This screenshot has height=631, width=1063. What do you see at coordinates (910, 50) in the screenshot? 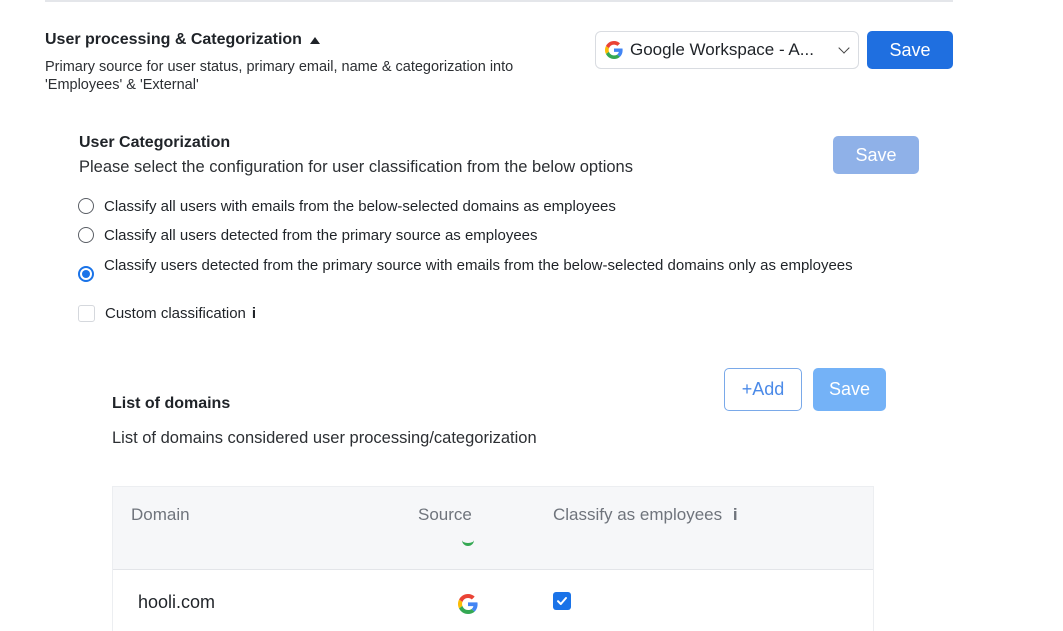
I see `section-save-button: Save` at bounding box center [910, 50].